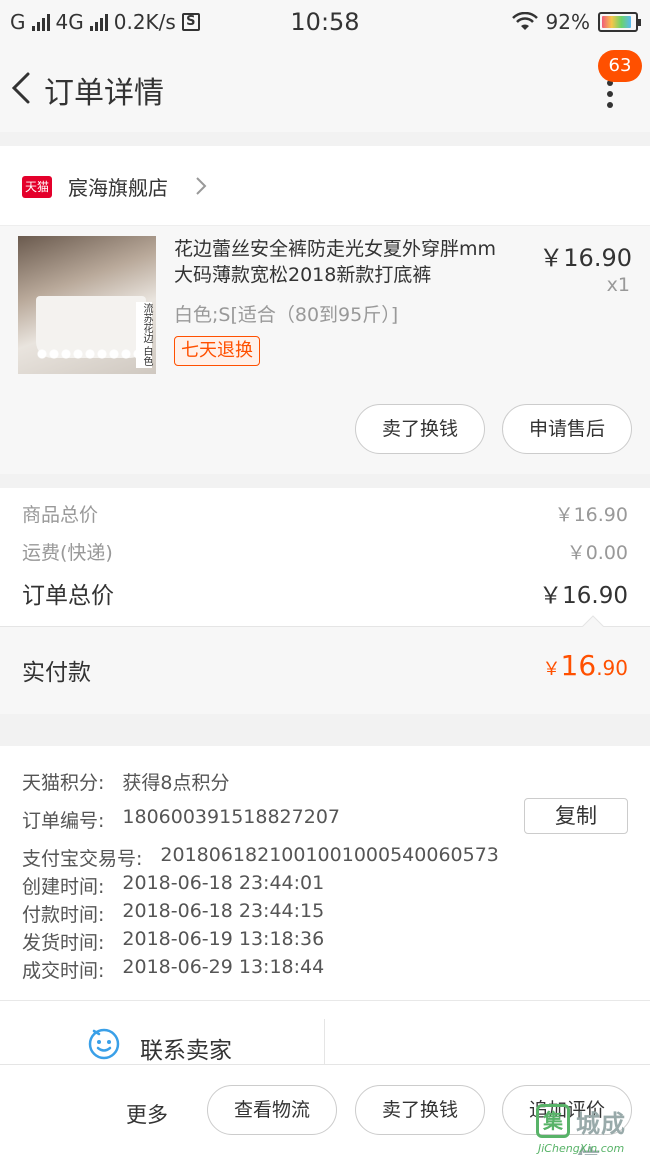 The width and height of the screenshot is (650, 1155). What do you see at coordinates (329, 855) in the screenshot?
I see `alipay-value: 2018061821001001000540060573` at bounding box center [329, 855].